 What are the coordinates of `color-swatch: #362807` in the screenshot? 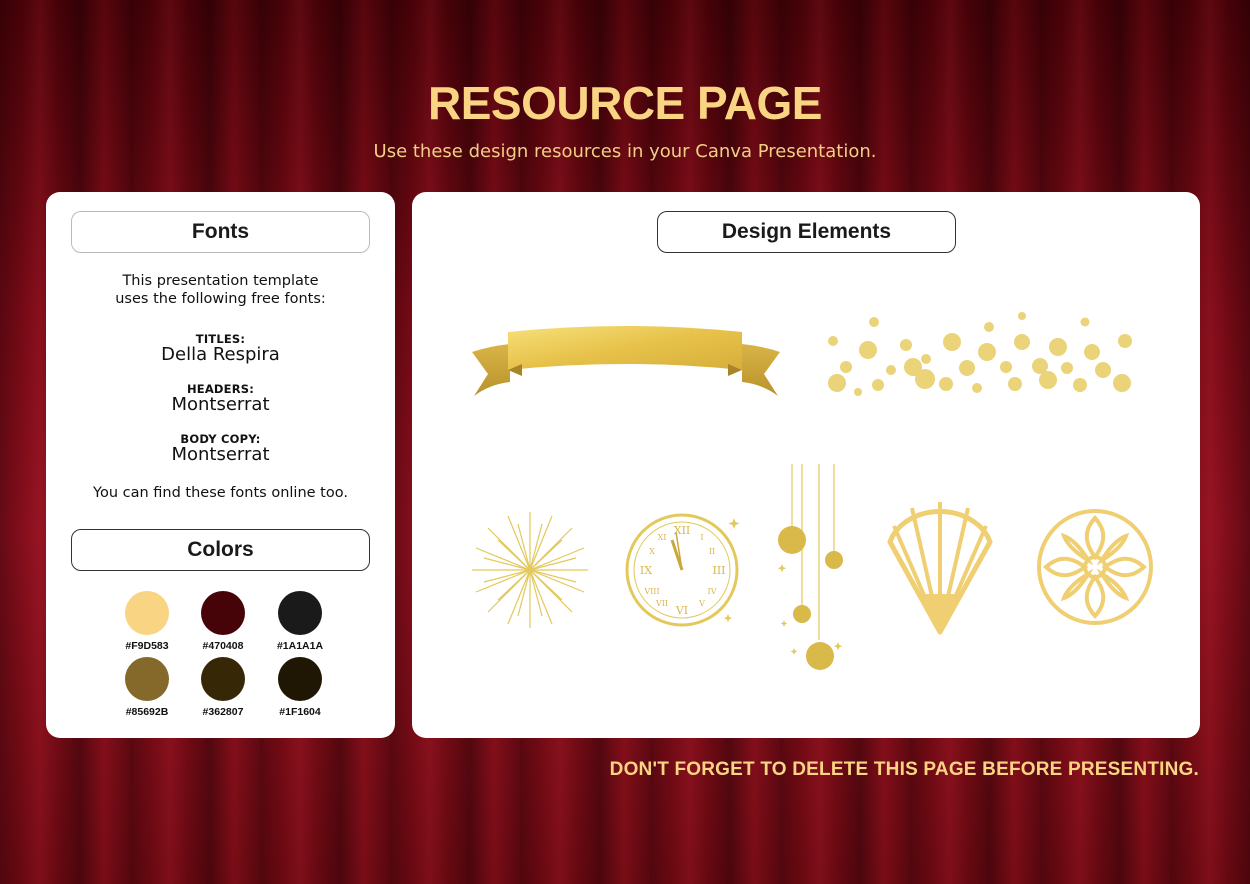 It's located at (223, 687).